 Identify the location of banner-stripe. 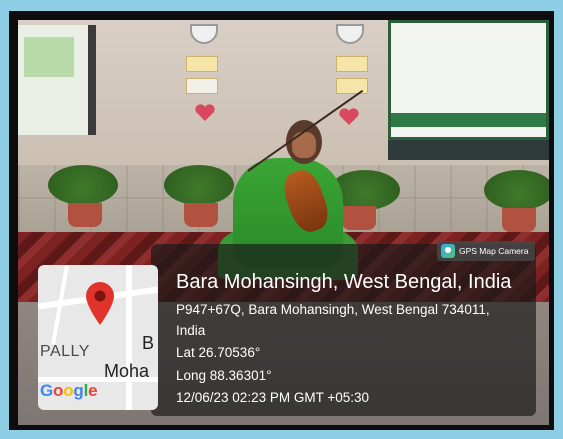
(468, 120).